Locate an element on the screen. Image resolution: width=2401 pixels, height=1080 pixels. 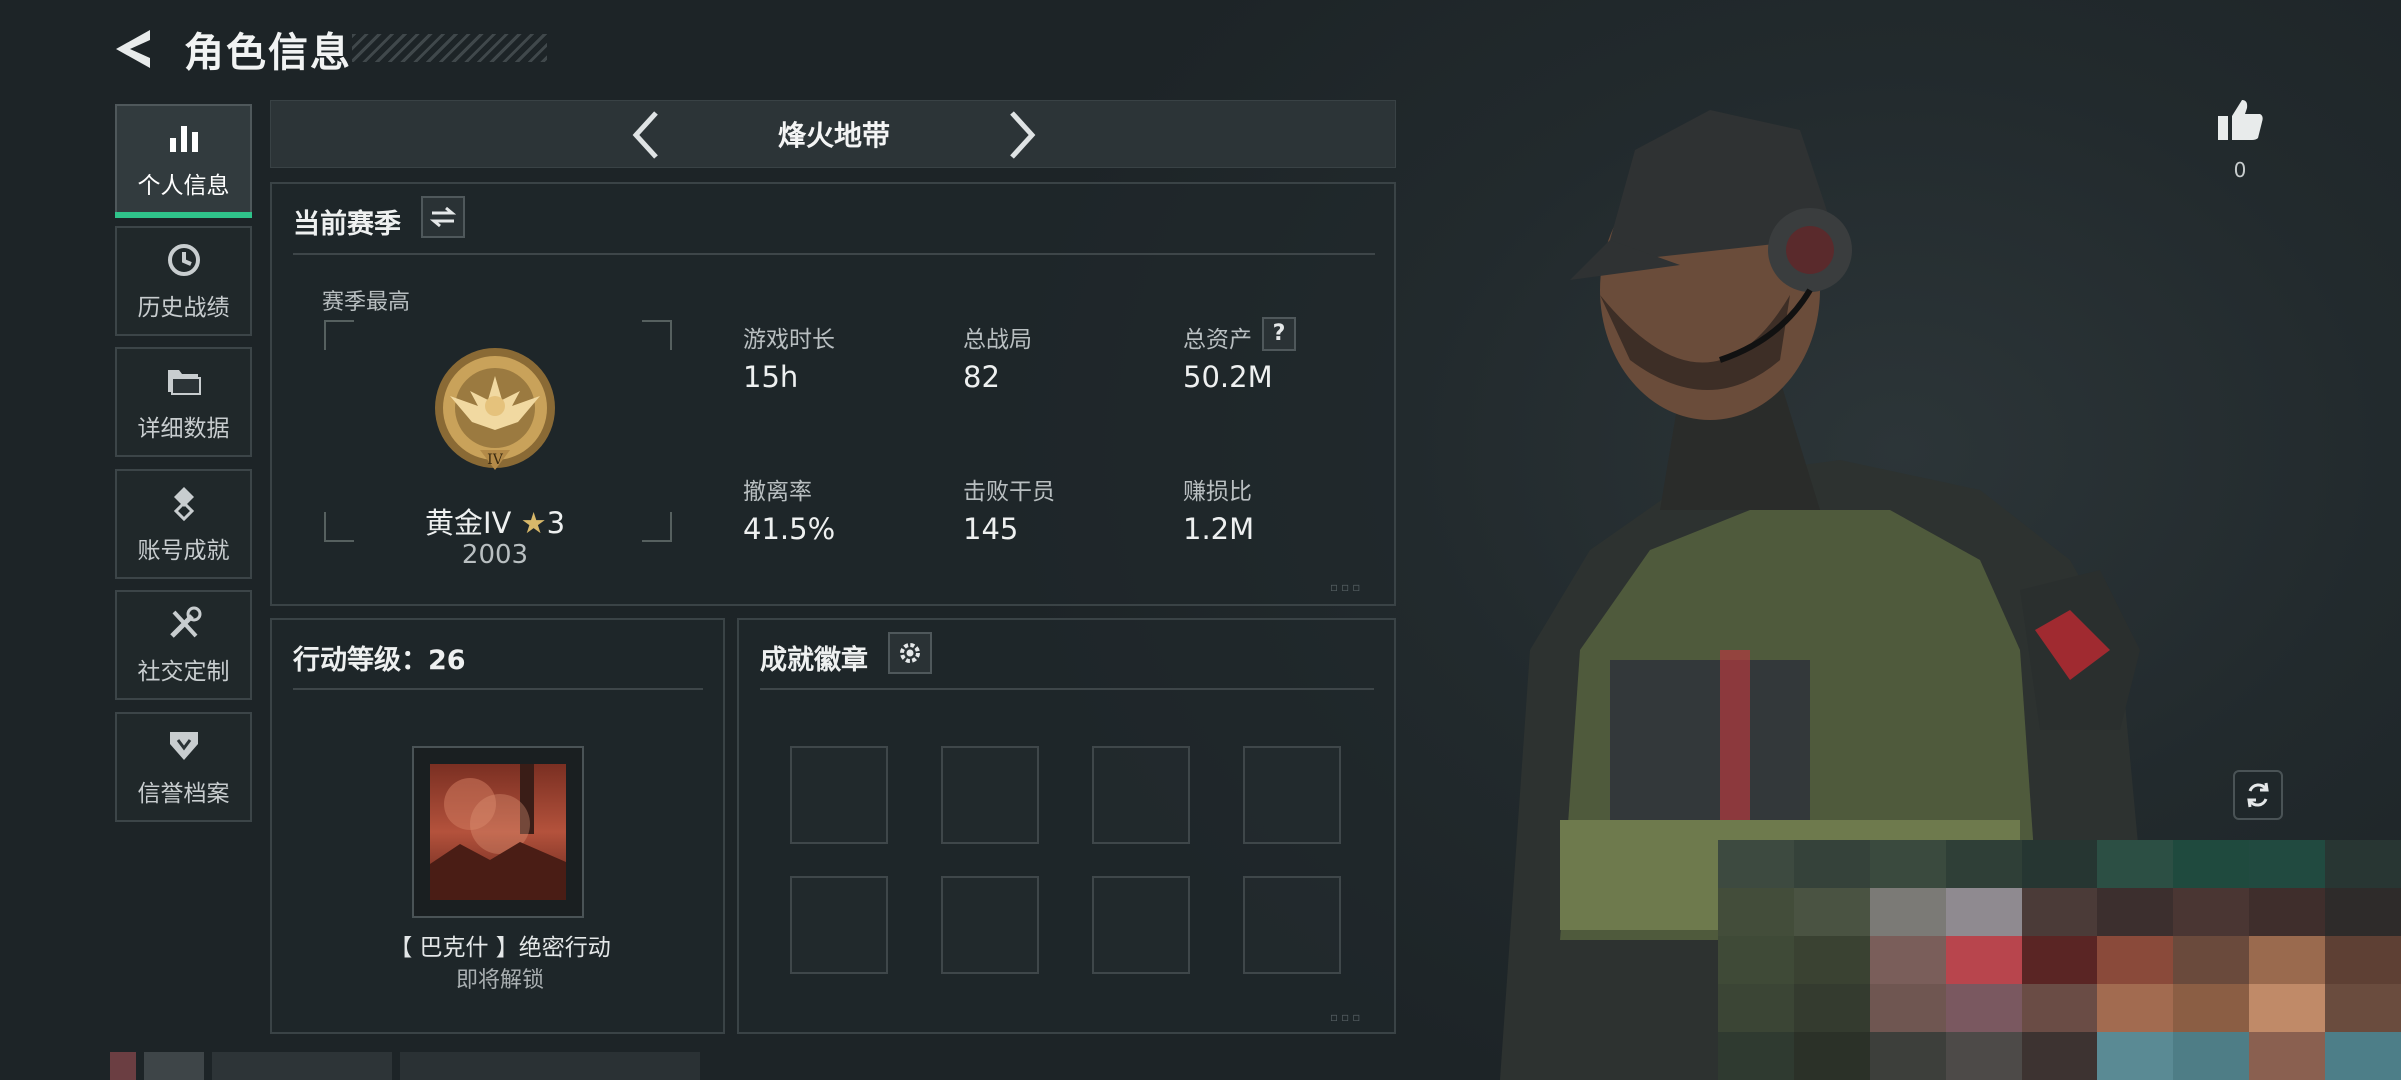
wrench-tools-icon is located at coordinates (185, 622).